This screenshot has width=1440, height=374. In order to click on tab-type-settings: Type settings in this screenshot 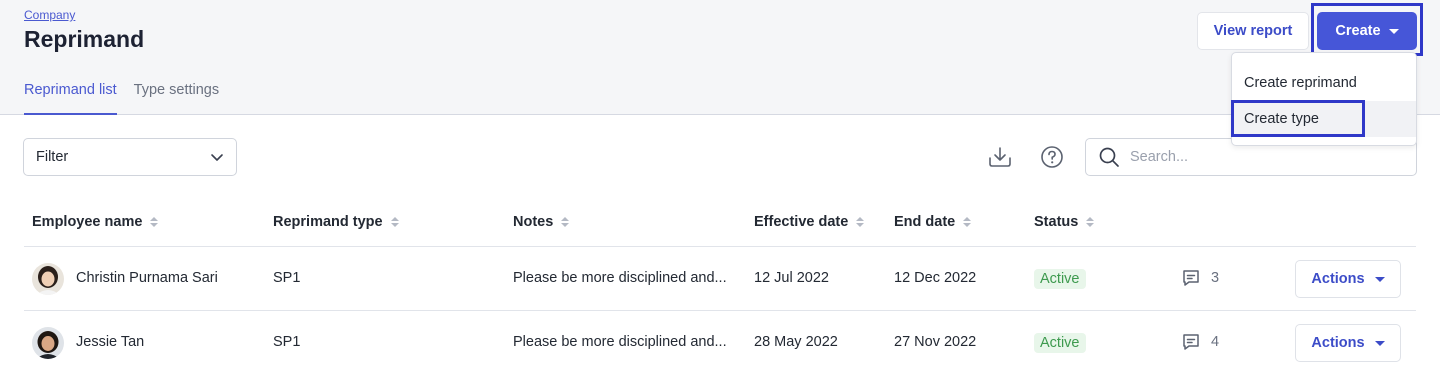, I will do `click(176, 98)`.